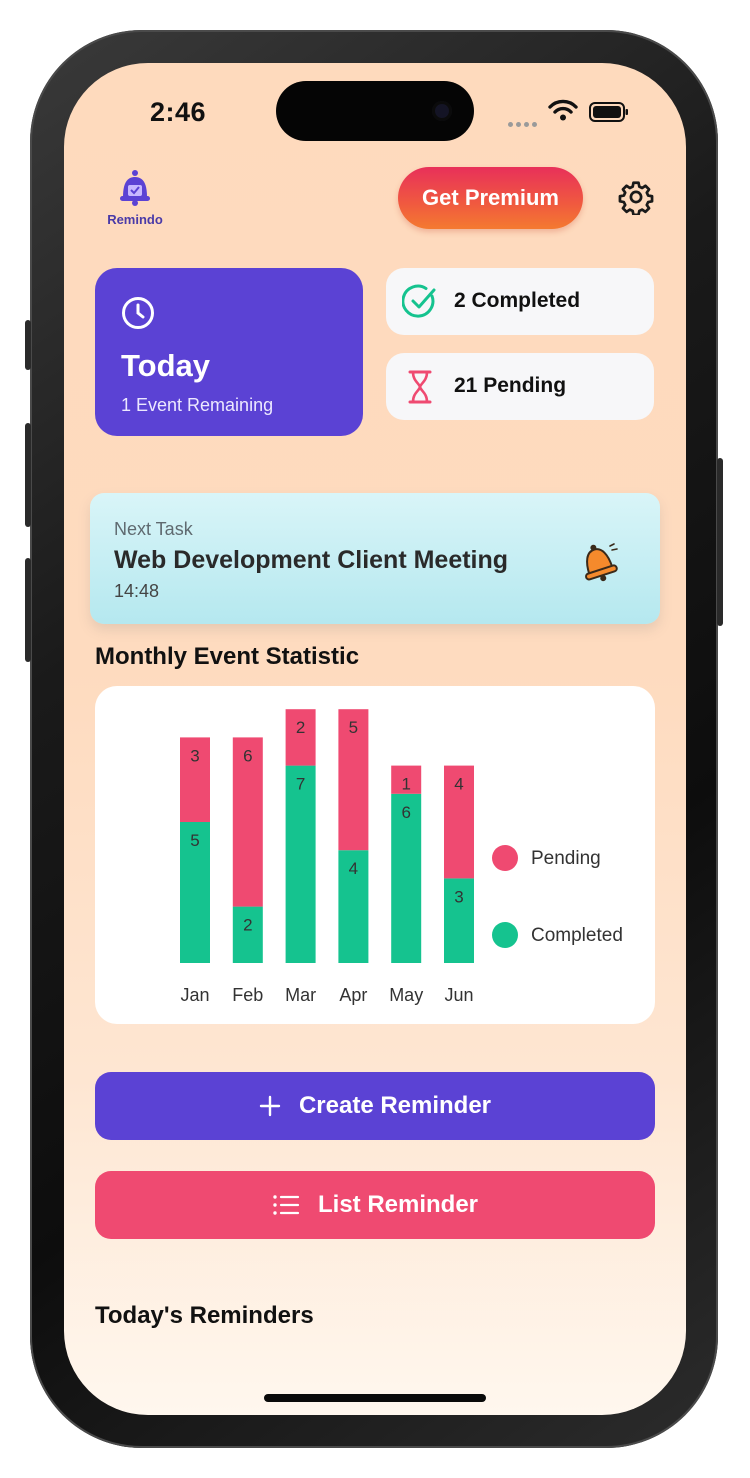  Describe the element at coordinates (405, 812) in the screenshot. I see `data-label-completed-may: 6` at that location.